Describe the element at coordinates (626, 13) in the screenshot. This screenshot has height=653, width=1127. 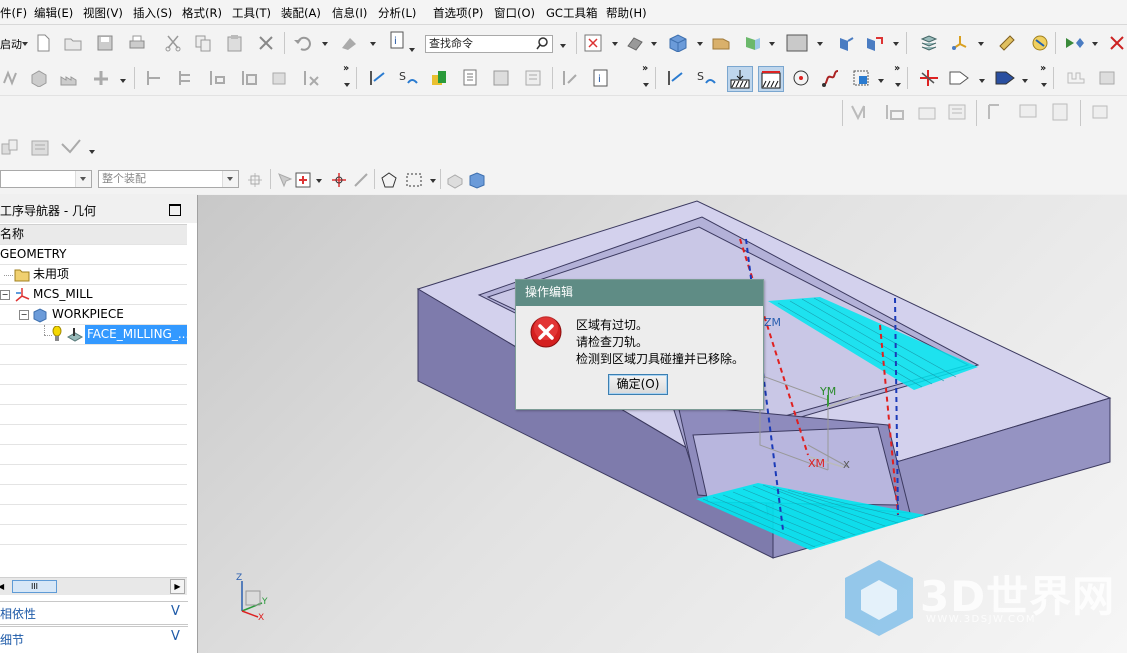
I see `menu-help: 帮助(H)` at that location.